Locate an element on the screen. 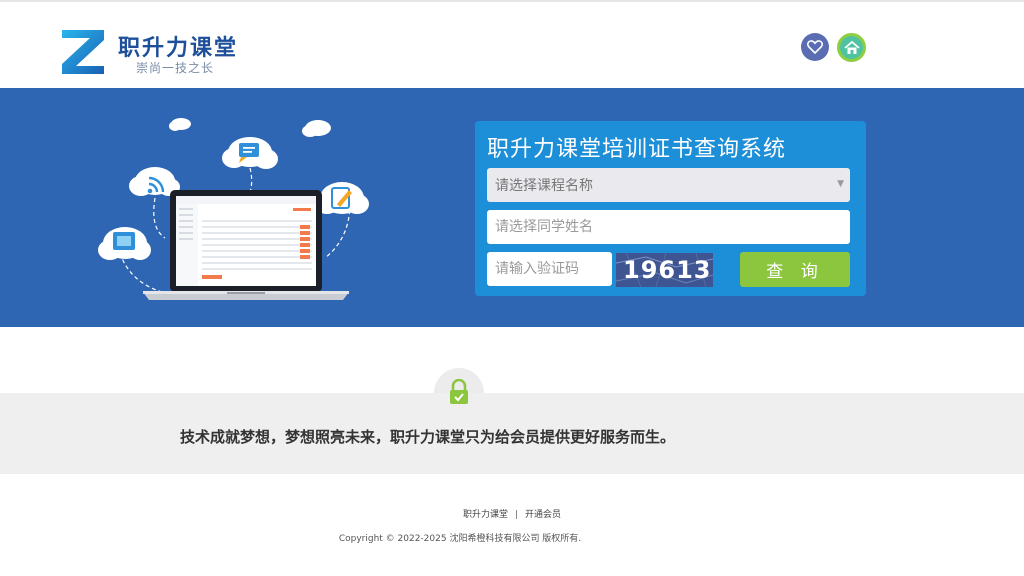 The height and width of the screenshot is (576, 1024). captcha-text: 19613 is located at coordinates (667, 270).